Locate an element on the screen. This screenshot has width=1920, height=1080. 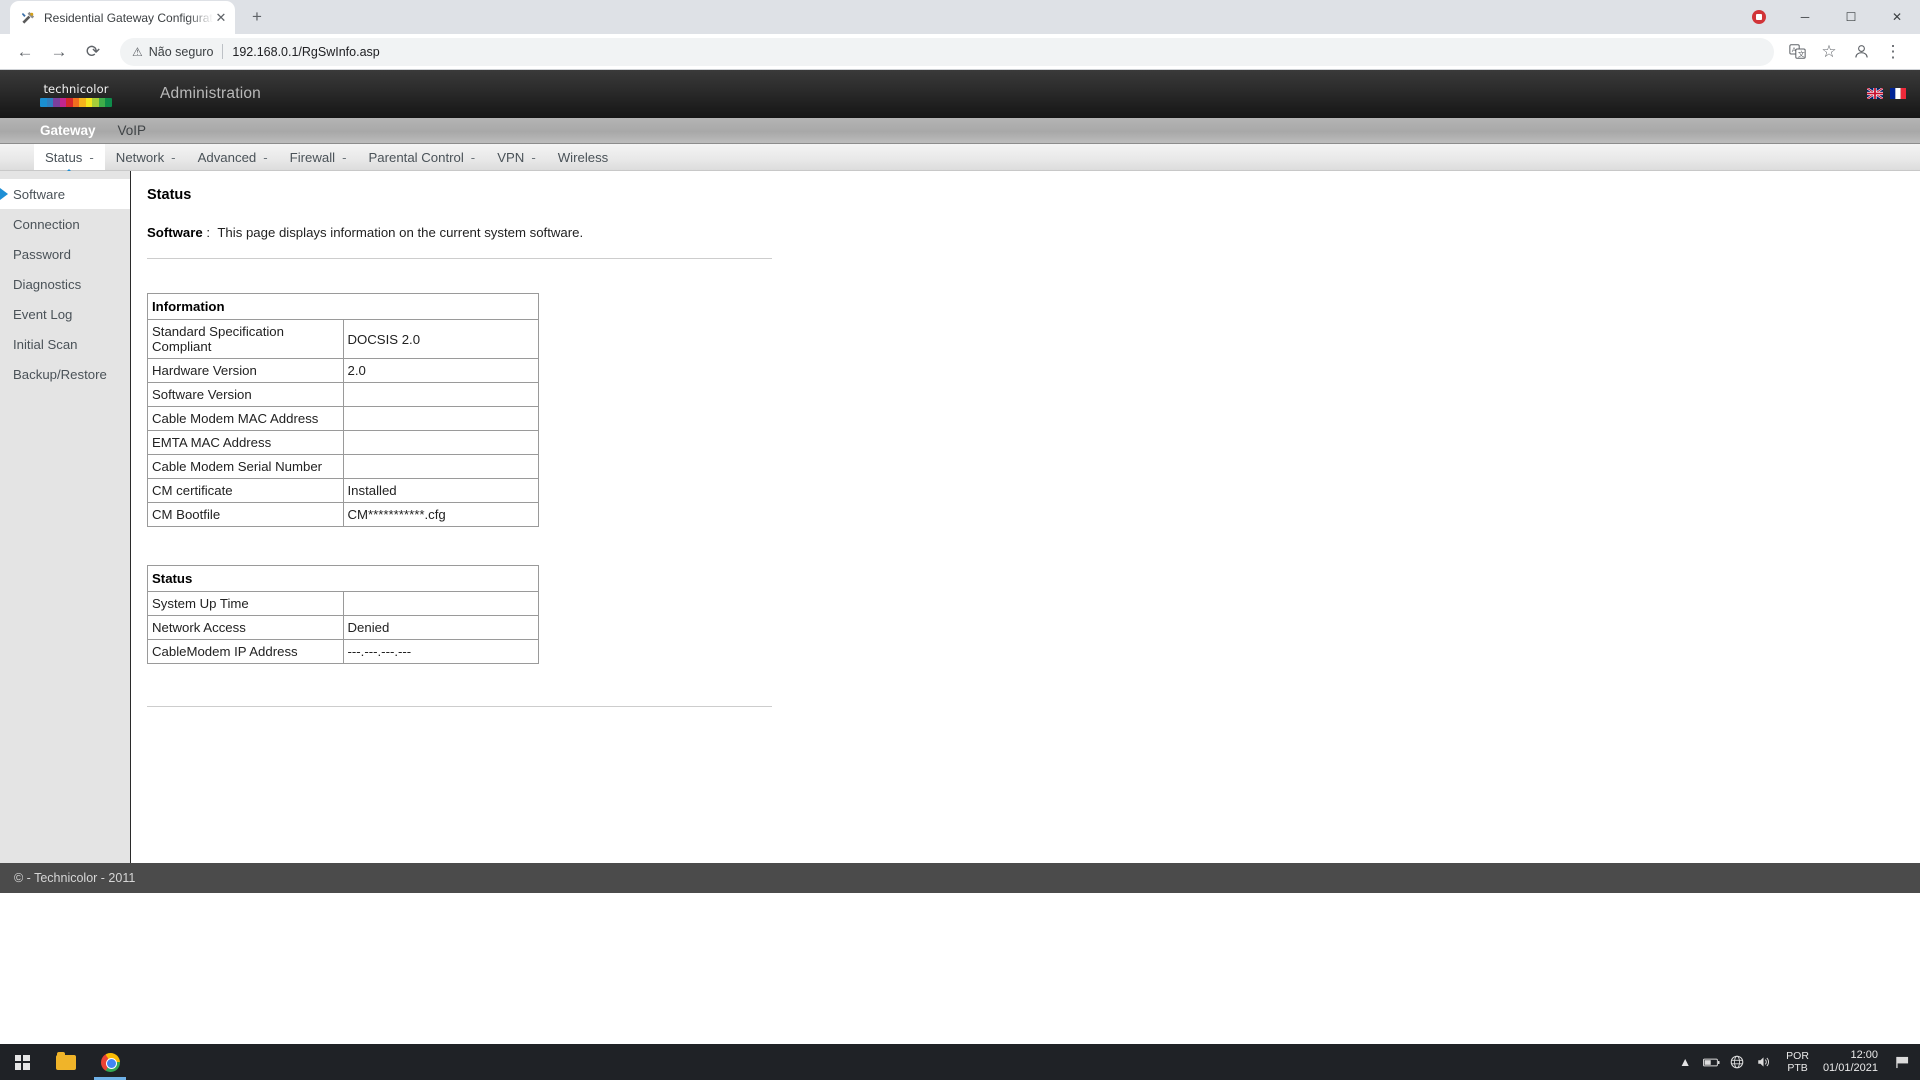
table-header-row: Status is located at coordinates (343, 578).